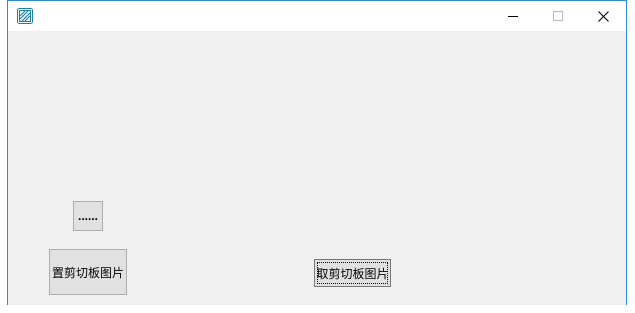  I want to click on close-button, so click(603, 16).